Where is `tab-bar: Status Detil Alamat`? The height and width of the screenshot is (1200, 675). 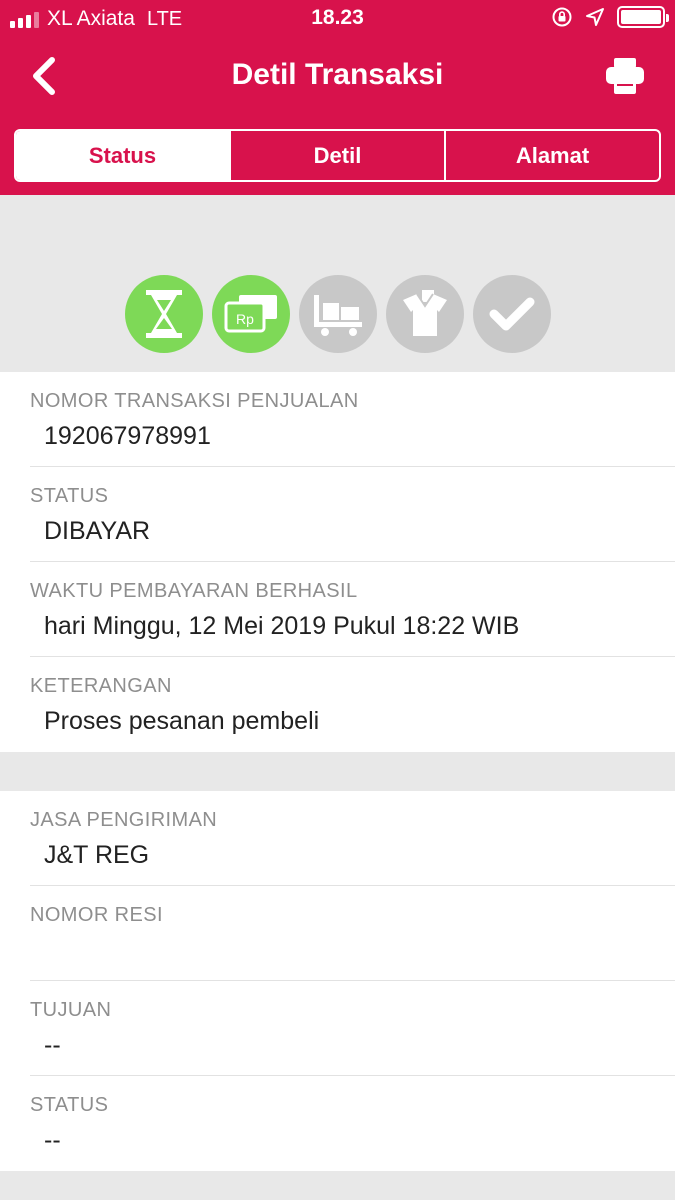
tab-bar: Status Detil Alamat is located at coordinates (337, 155).